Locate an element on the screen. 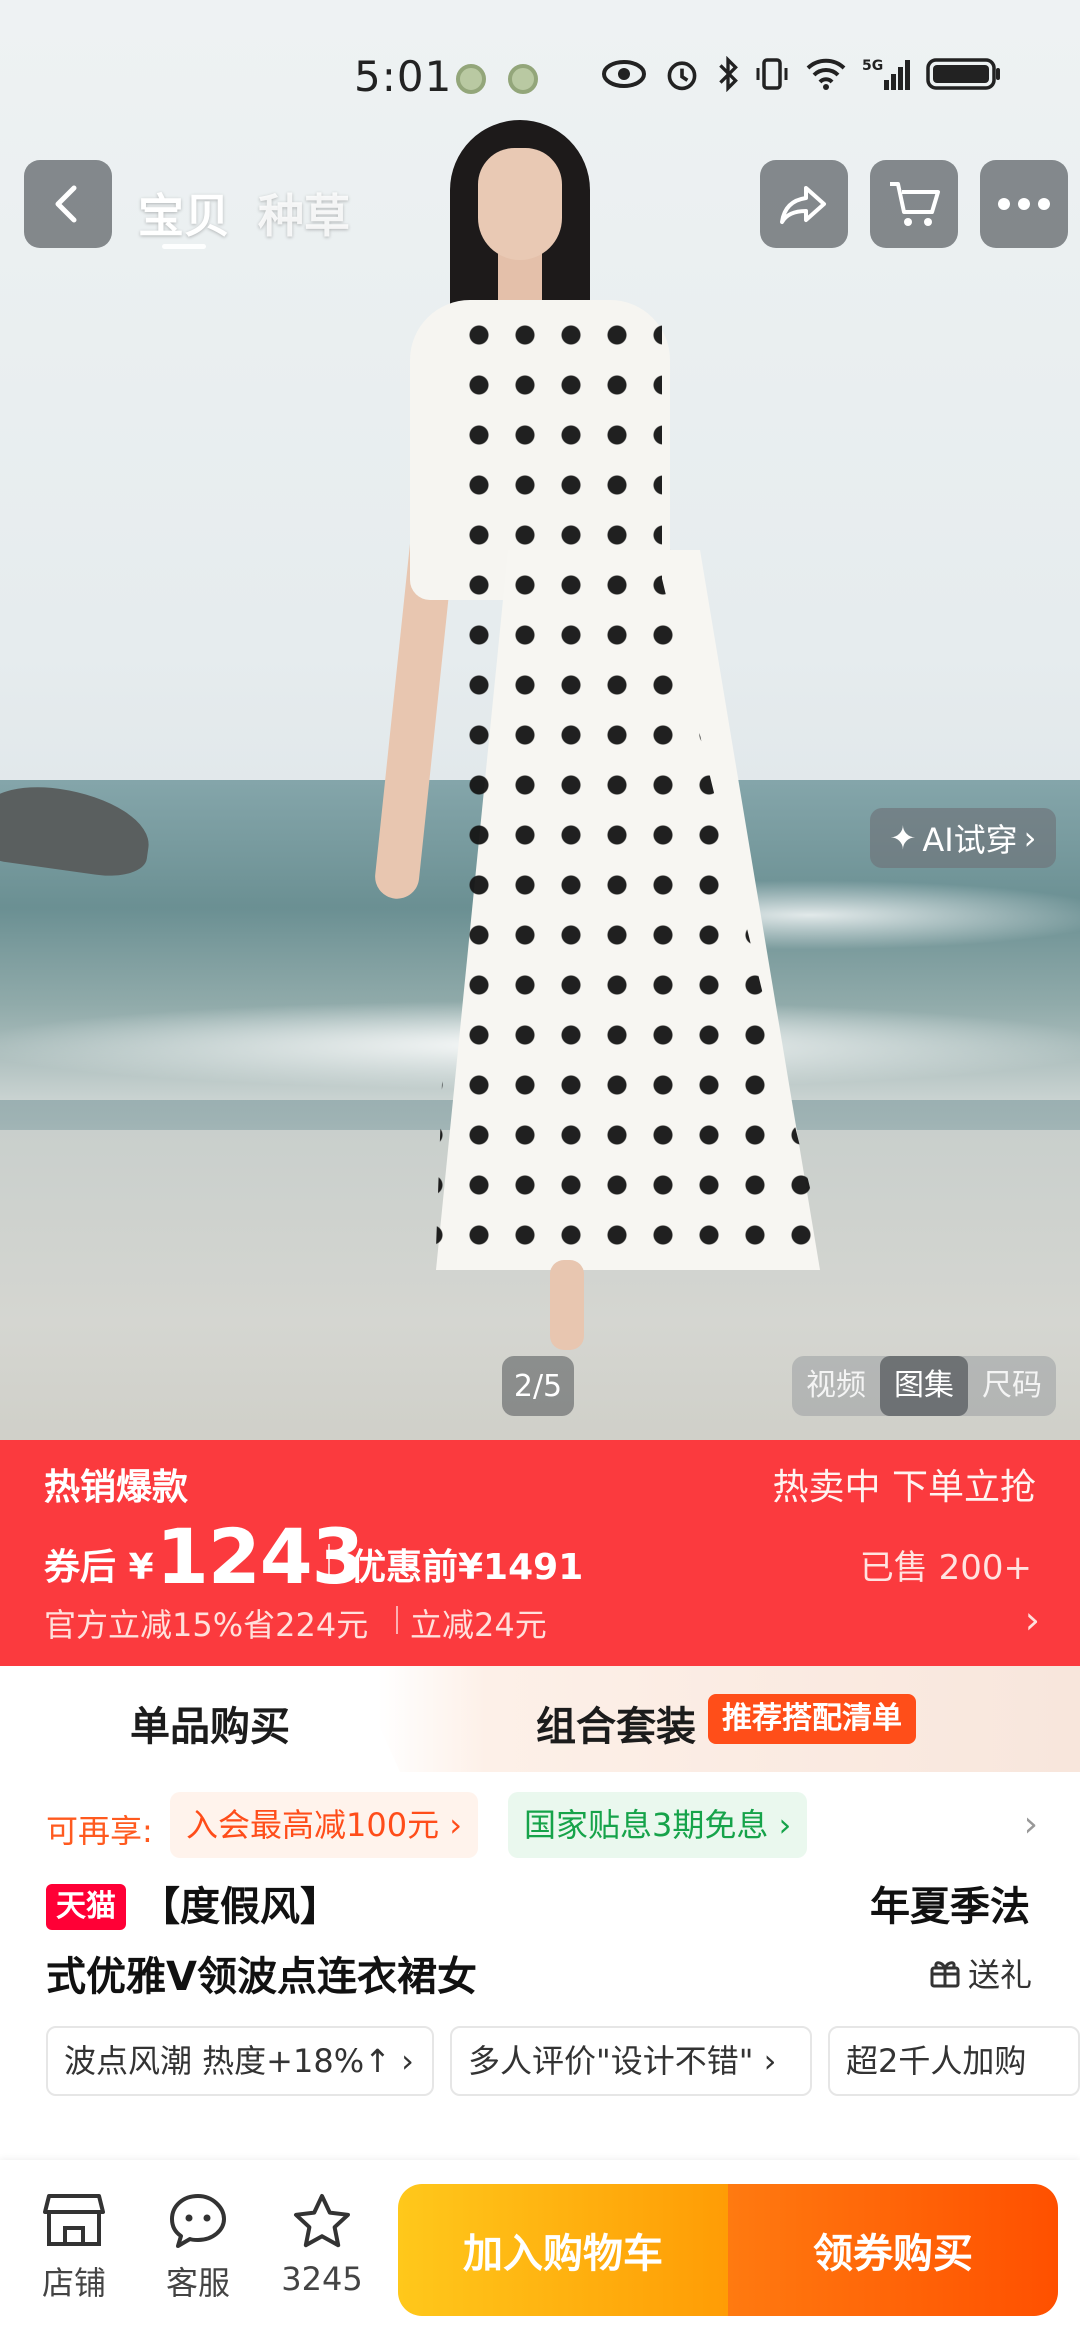 The width and height of the screenshot is (1080, 2340). wifi-icon is located at coordinates (826, 74).